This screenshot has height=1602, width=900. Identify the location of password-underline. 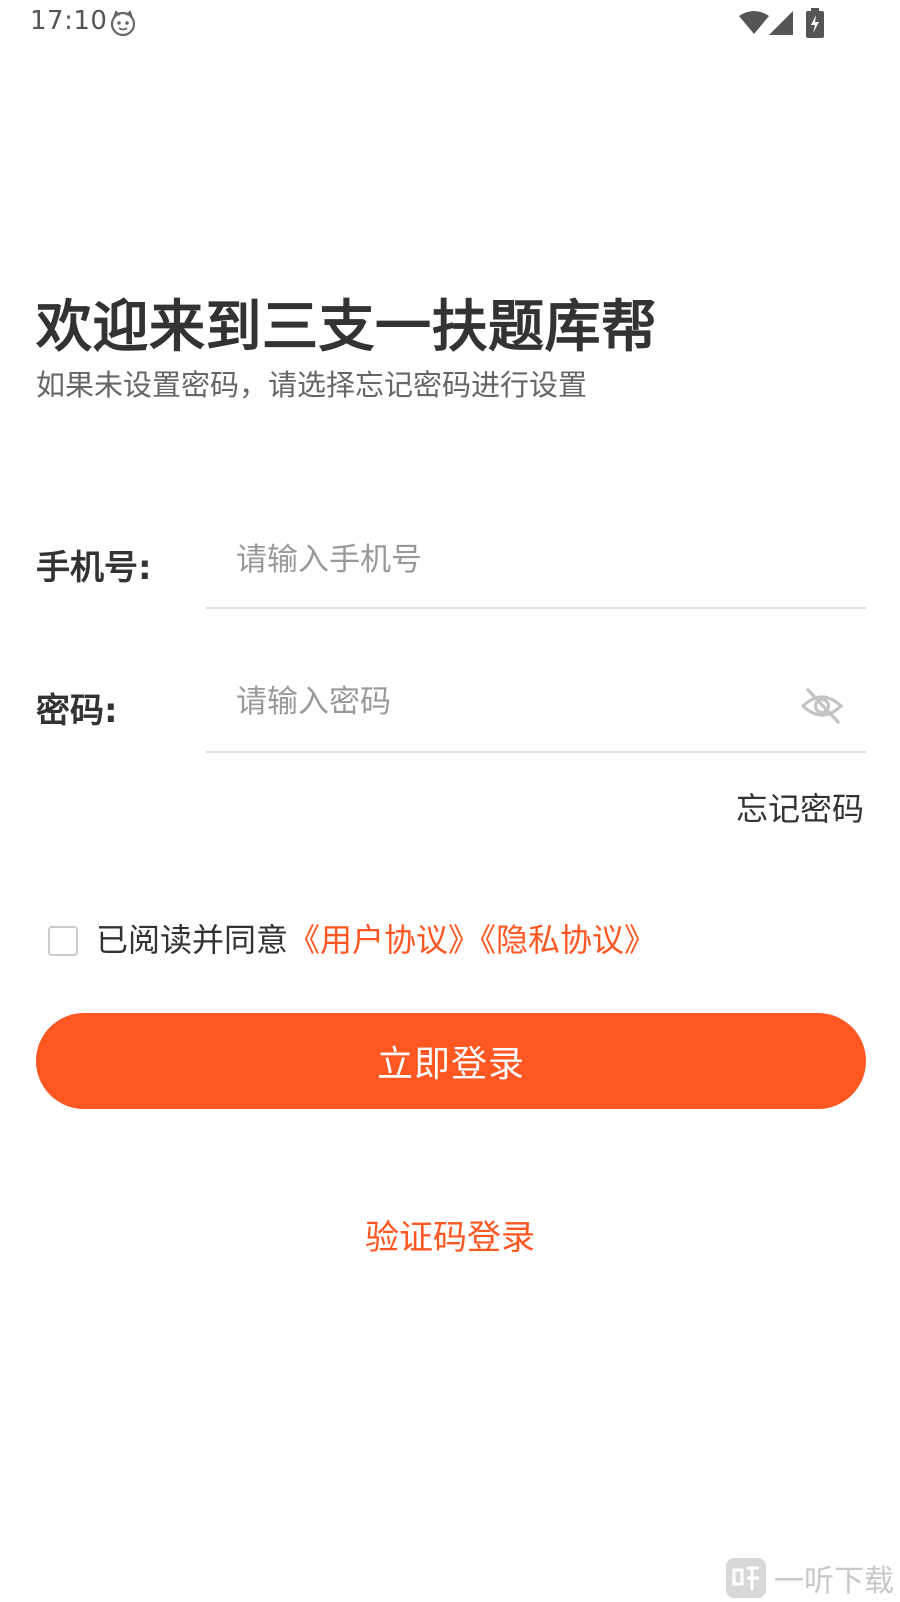
(536, 752).